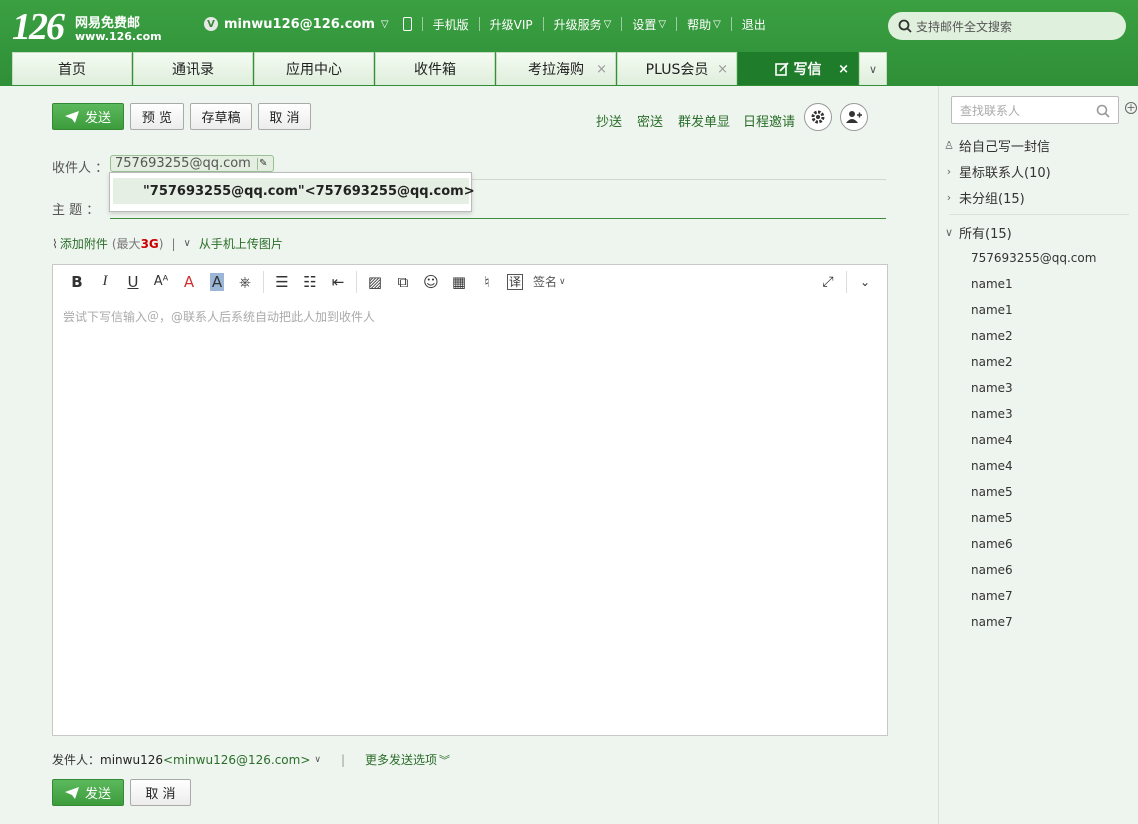 The width and height of the screenshot is (1138, 824). What do you see at coordinates (84, 243) in the screenshot?
I see `add-attachment-link: 添加附件` at bounding box center [84, 243].